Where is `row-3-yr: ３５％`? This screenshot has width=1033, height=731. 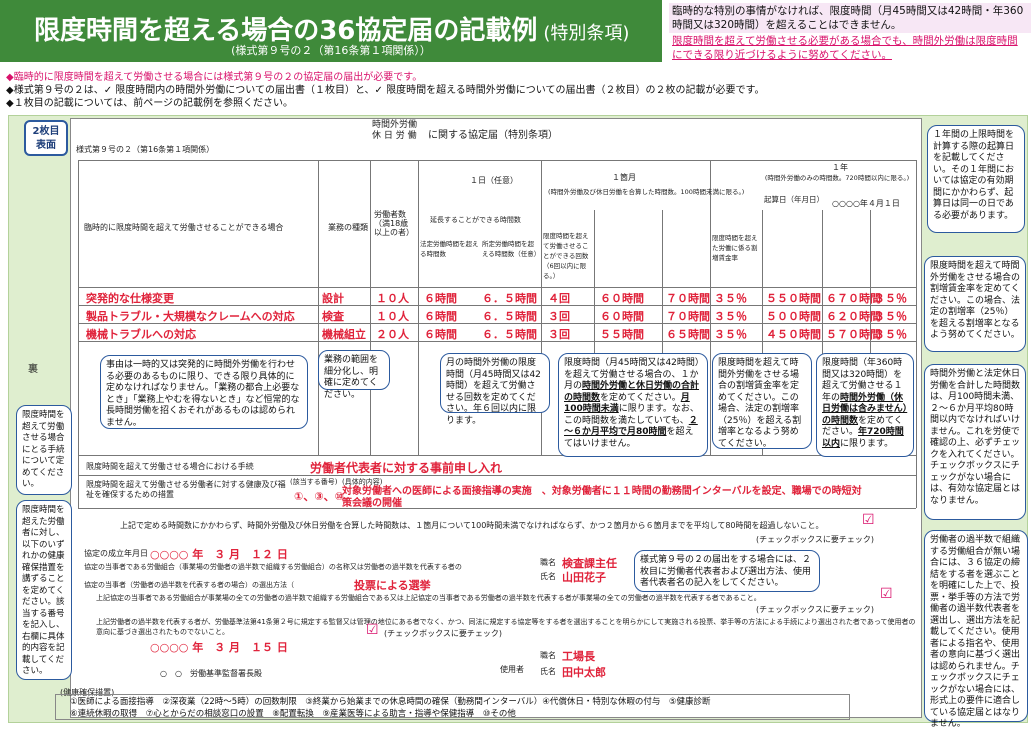
row-3-yr: ３５％ is located at coordinates (890, 334).